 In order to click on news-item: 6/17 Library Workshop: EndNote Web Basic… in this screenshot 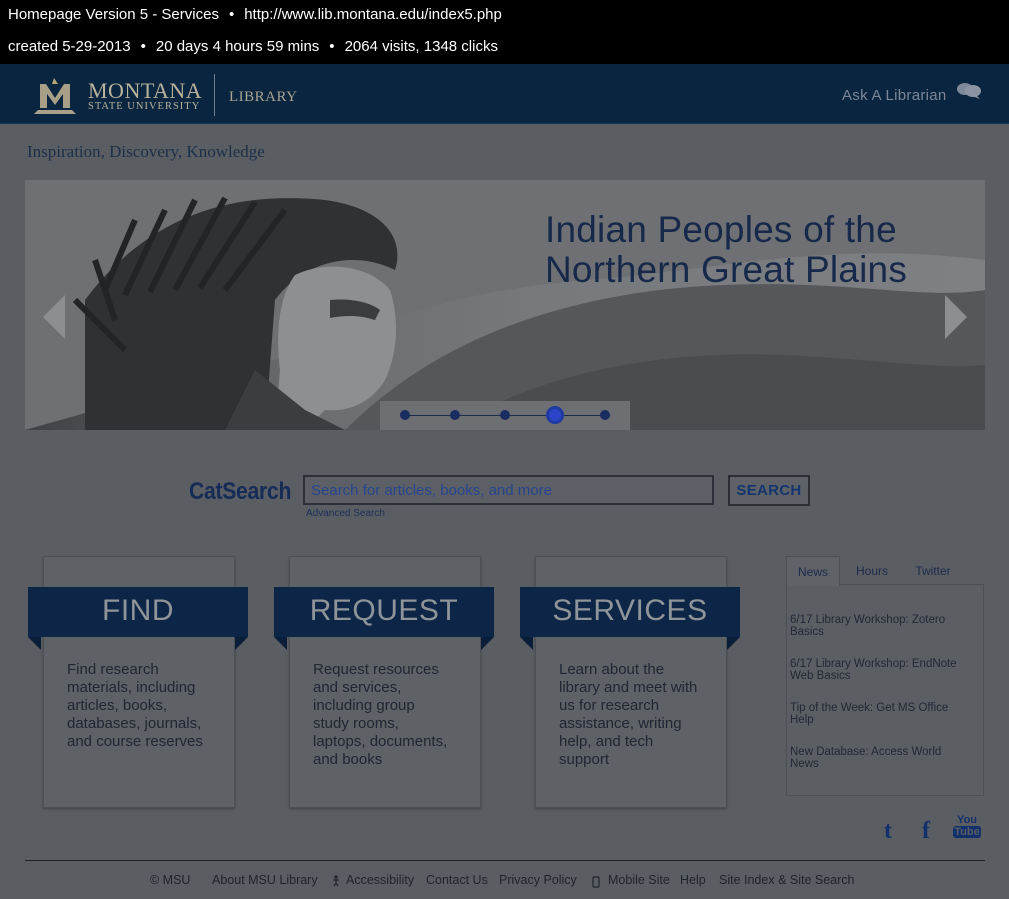, I will do `click(880, 670)`.